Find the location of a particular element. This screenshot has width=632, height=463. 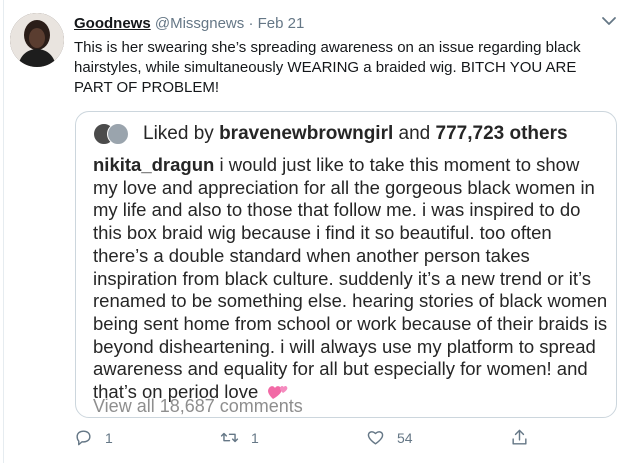

liker-avatars is located at coordinates (113, 134).